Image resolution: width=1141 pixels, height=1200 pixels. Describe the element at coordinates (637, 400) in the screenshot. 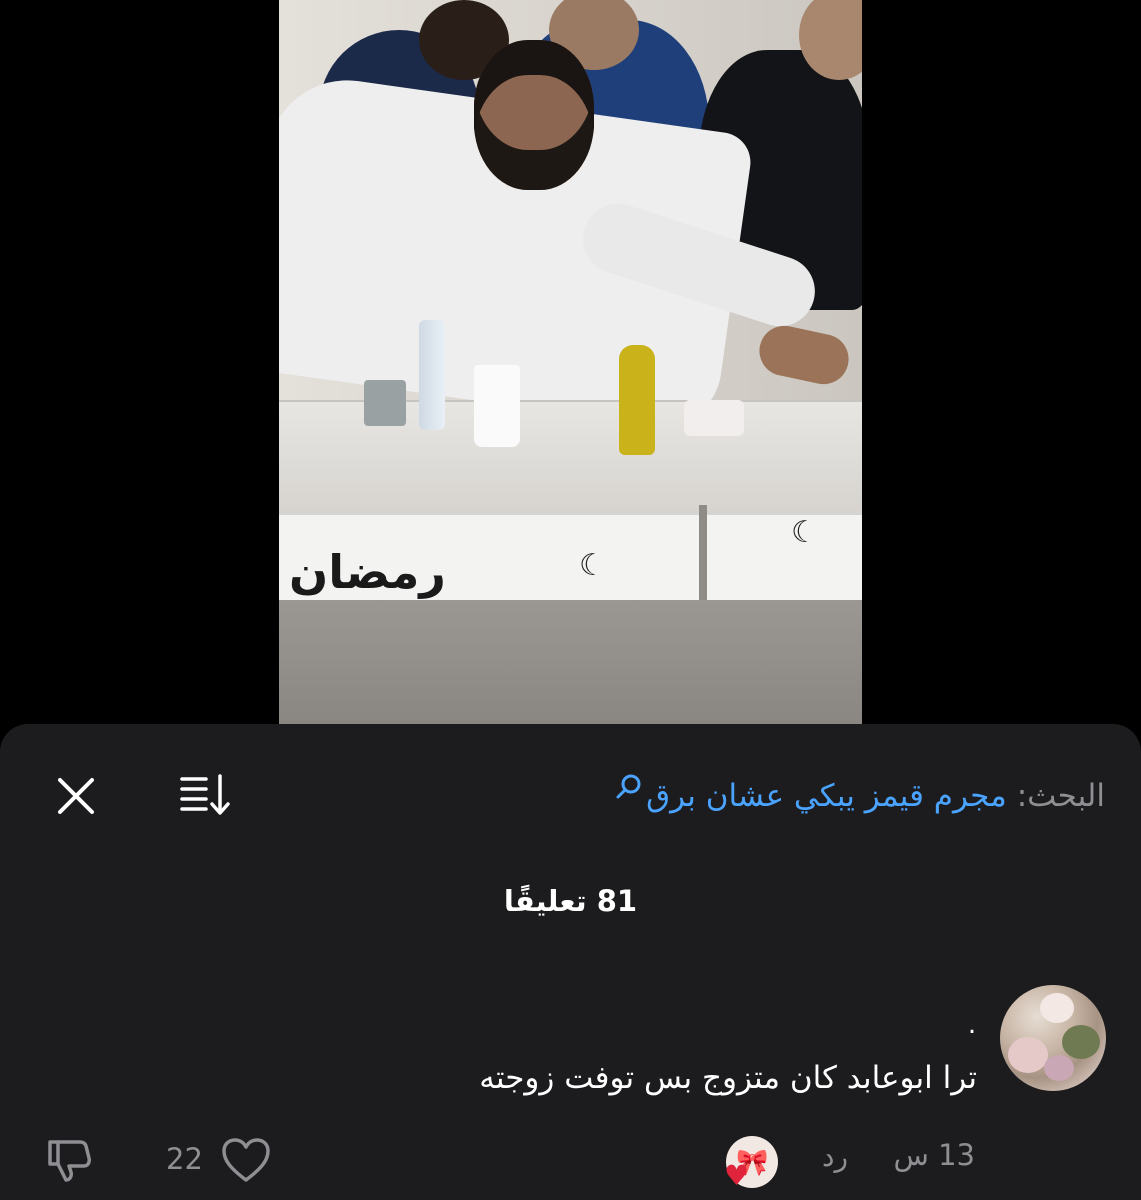

I see `video-mustard-bottle` at that location.